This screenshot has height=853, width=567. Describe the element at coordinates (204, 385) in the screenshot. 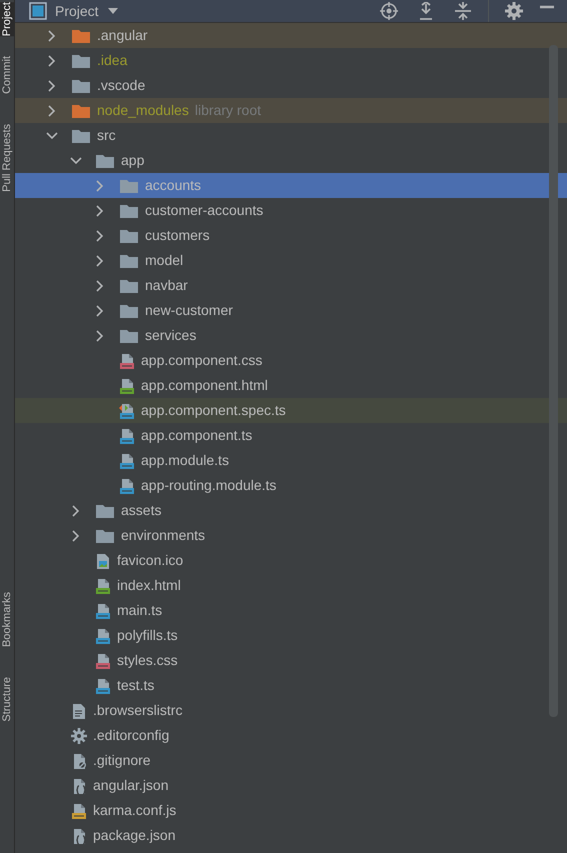

I see `file-name: app.component.html` at that location.